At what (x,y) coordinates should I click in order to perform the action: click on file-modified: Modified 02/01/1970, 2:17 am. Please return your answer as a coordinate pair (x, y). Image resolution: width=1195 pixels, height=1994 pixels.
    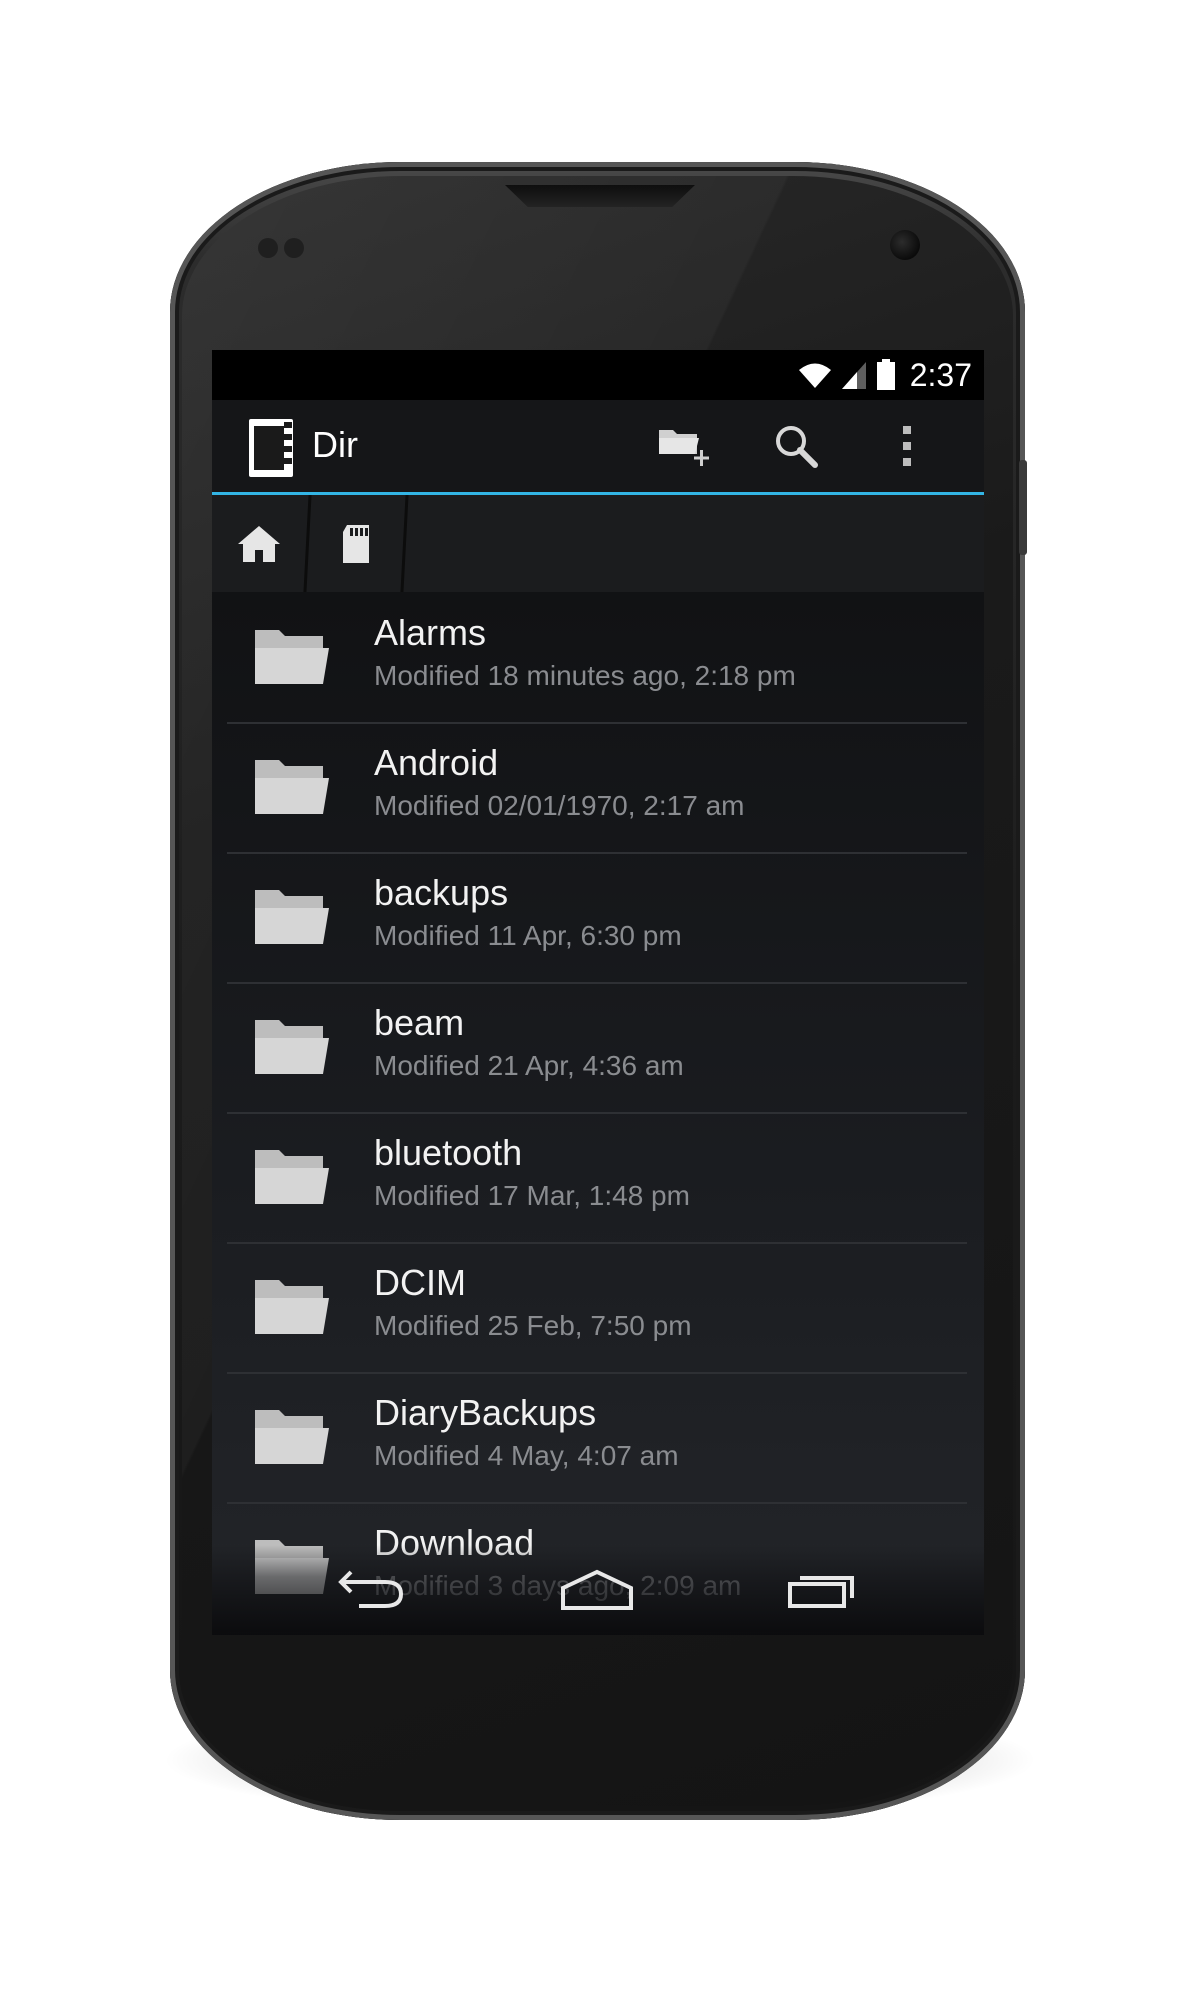
    Looking at the image, I should click on (559, 805).